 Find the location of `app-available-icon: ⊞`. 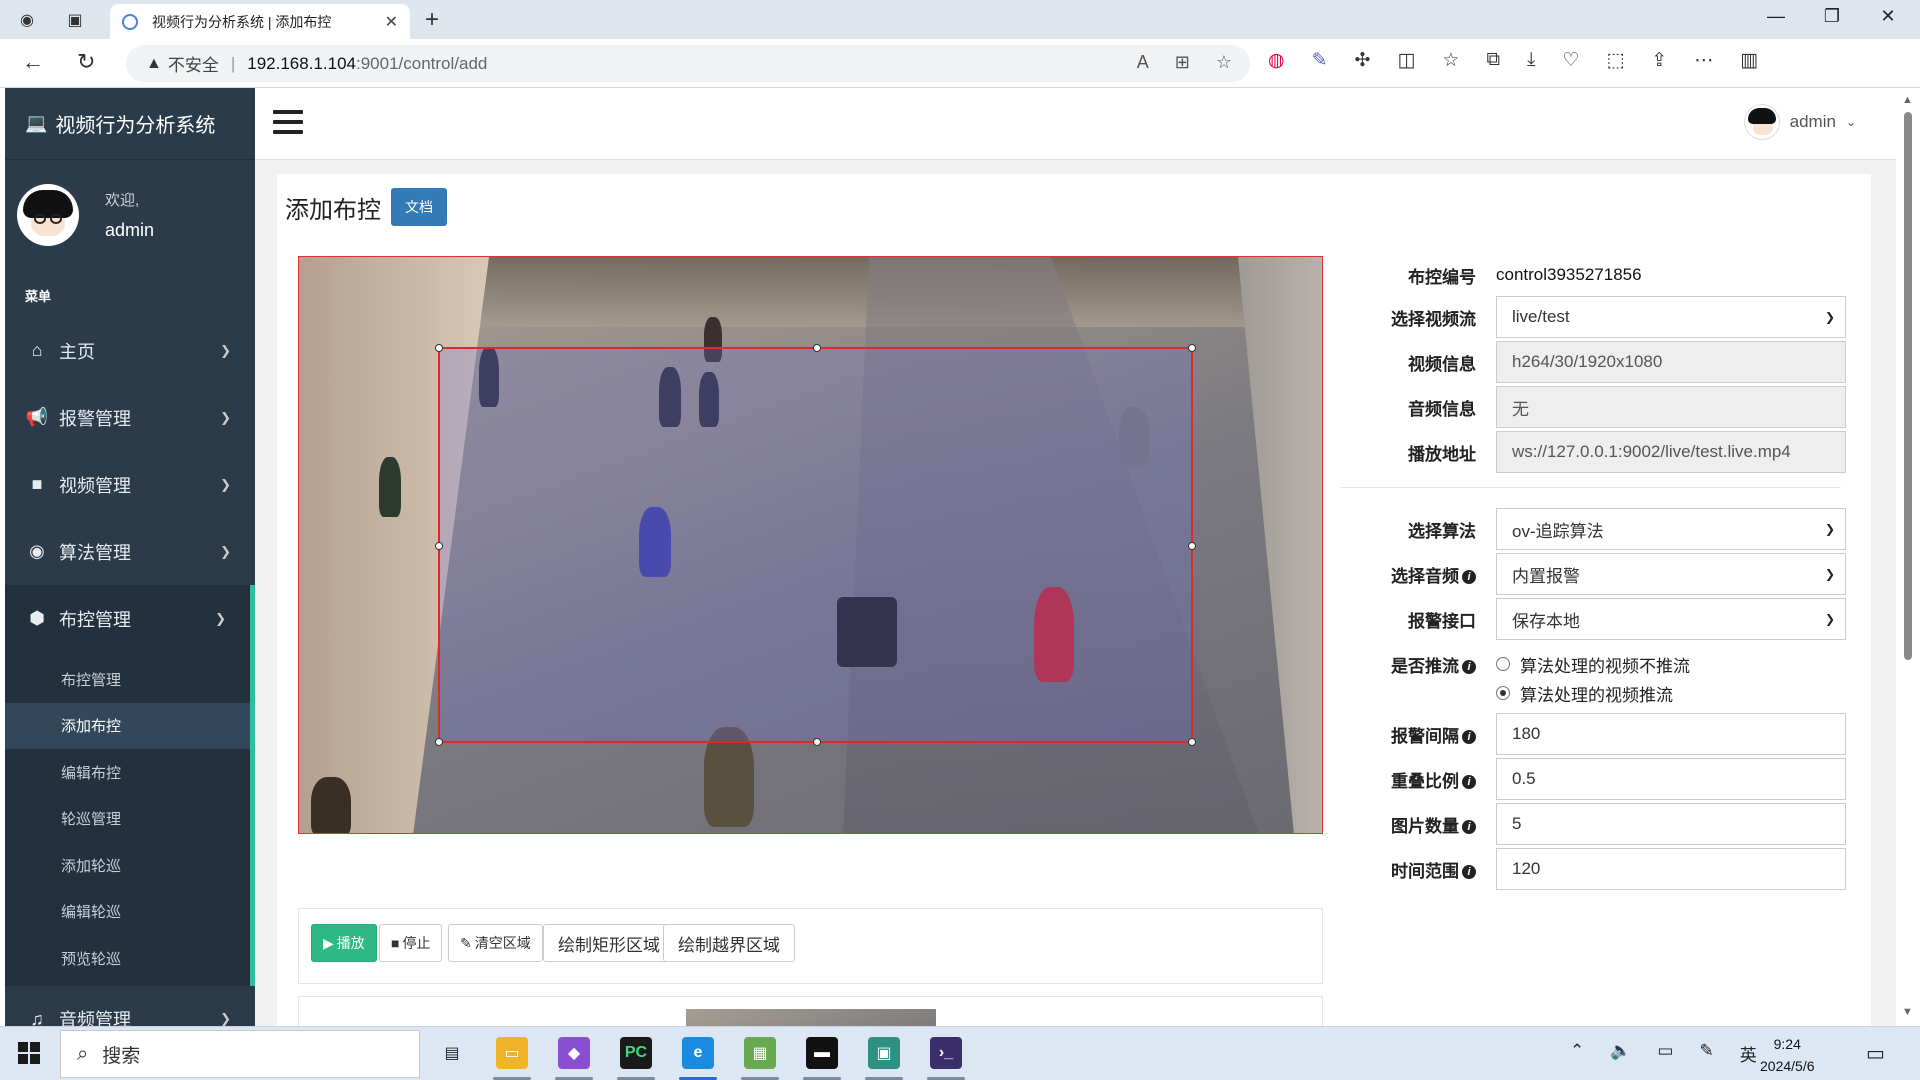

app-available-icon: ⊞ is located at coordinates (1182, 62).